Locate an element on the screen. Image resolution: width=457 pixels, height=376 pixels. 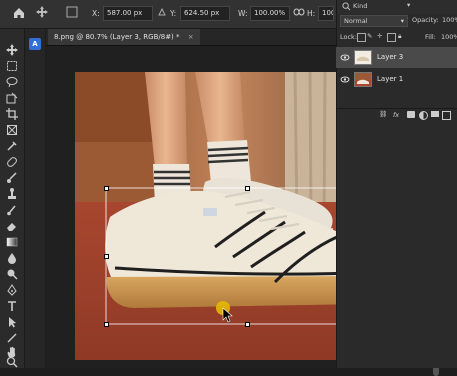
fill-label: Fill: is located at coordinates (430, 37).